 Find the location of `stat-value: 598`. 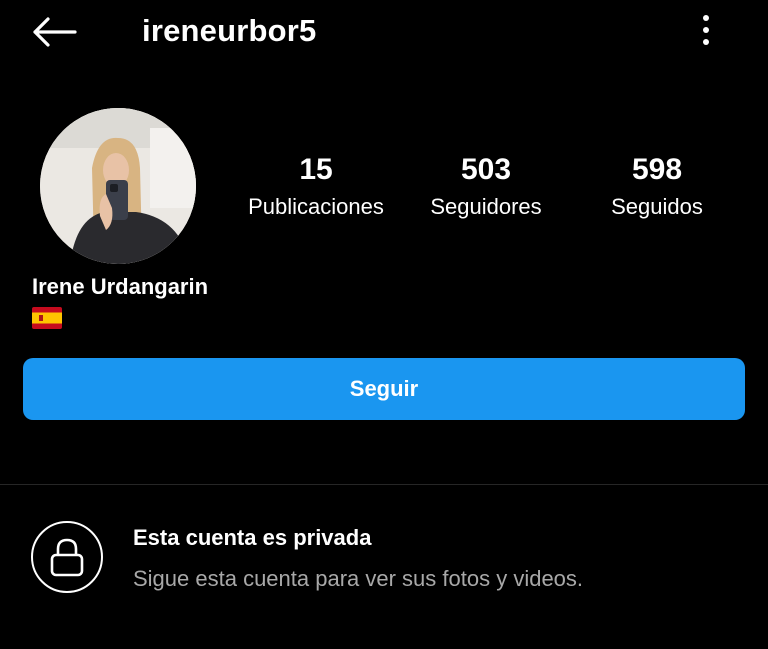

stat-value: 598 is located at coordinates (657, 169).